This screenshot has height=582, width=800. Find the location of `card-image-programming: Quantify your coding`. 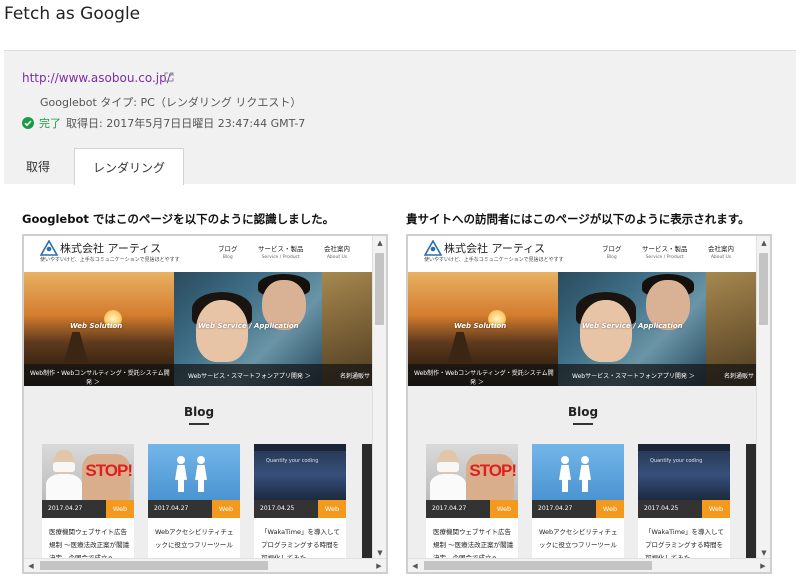

card-image-programming: Quantify your coding is located at coordinates (300, 472).